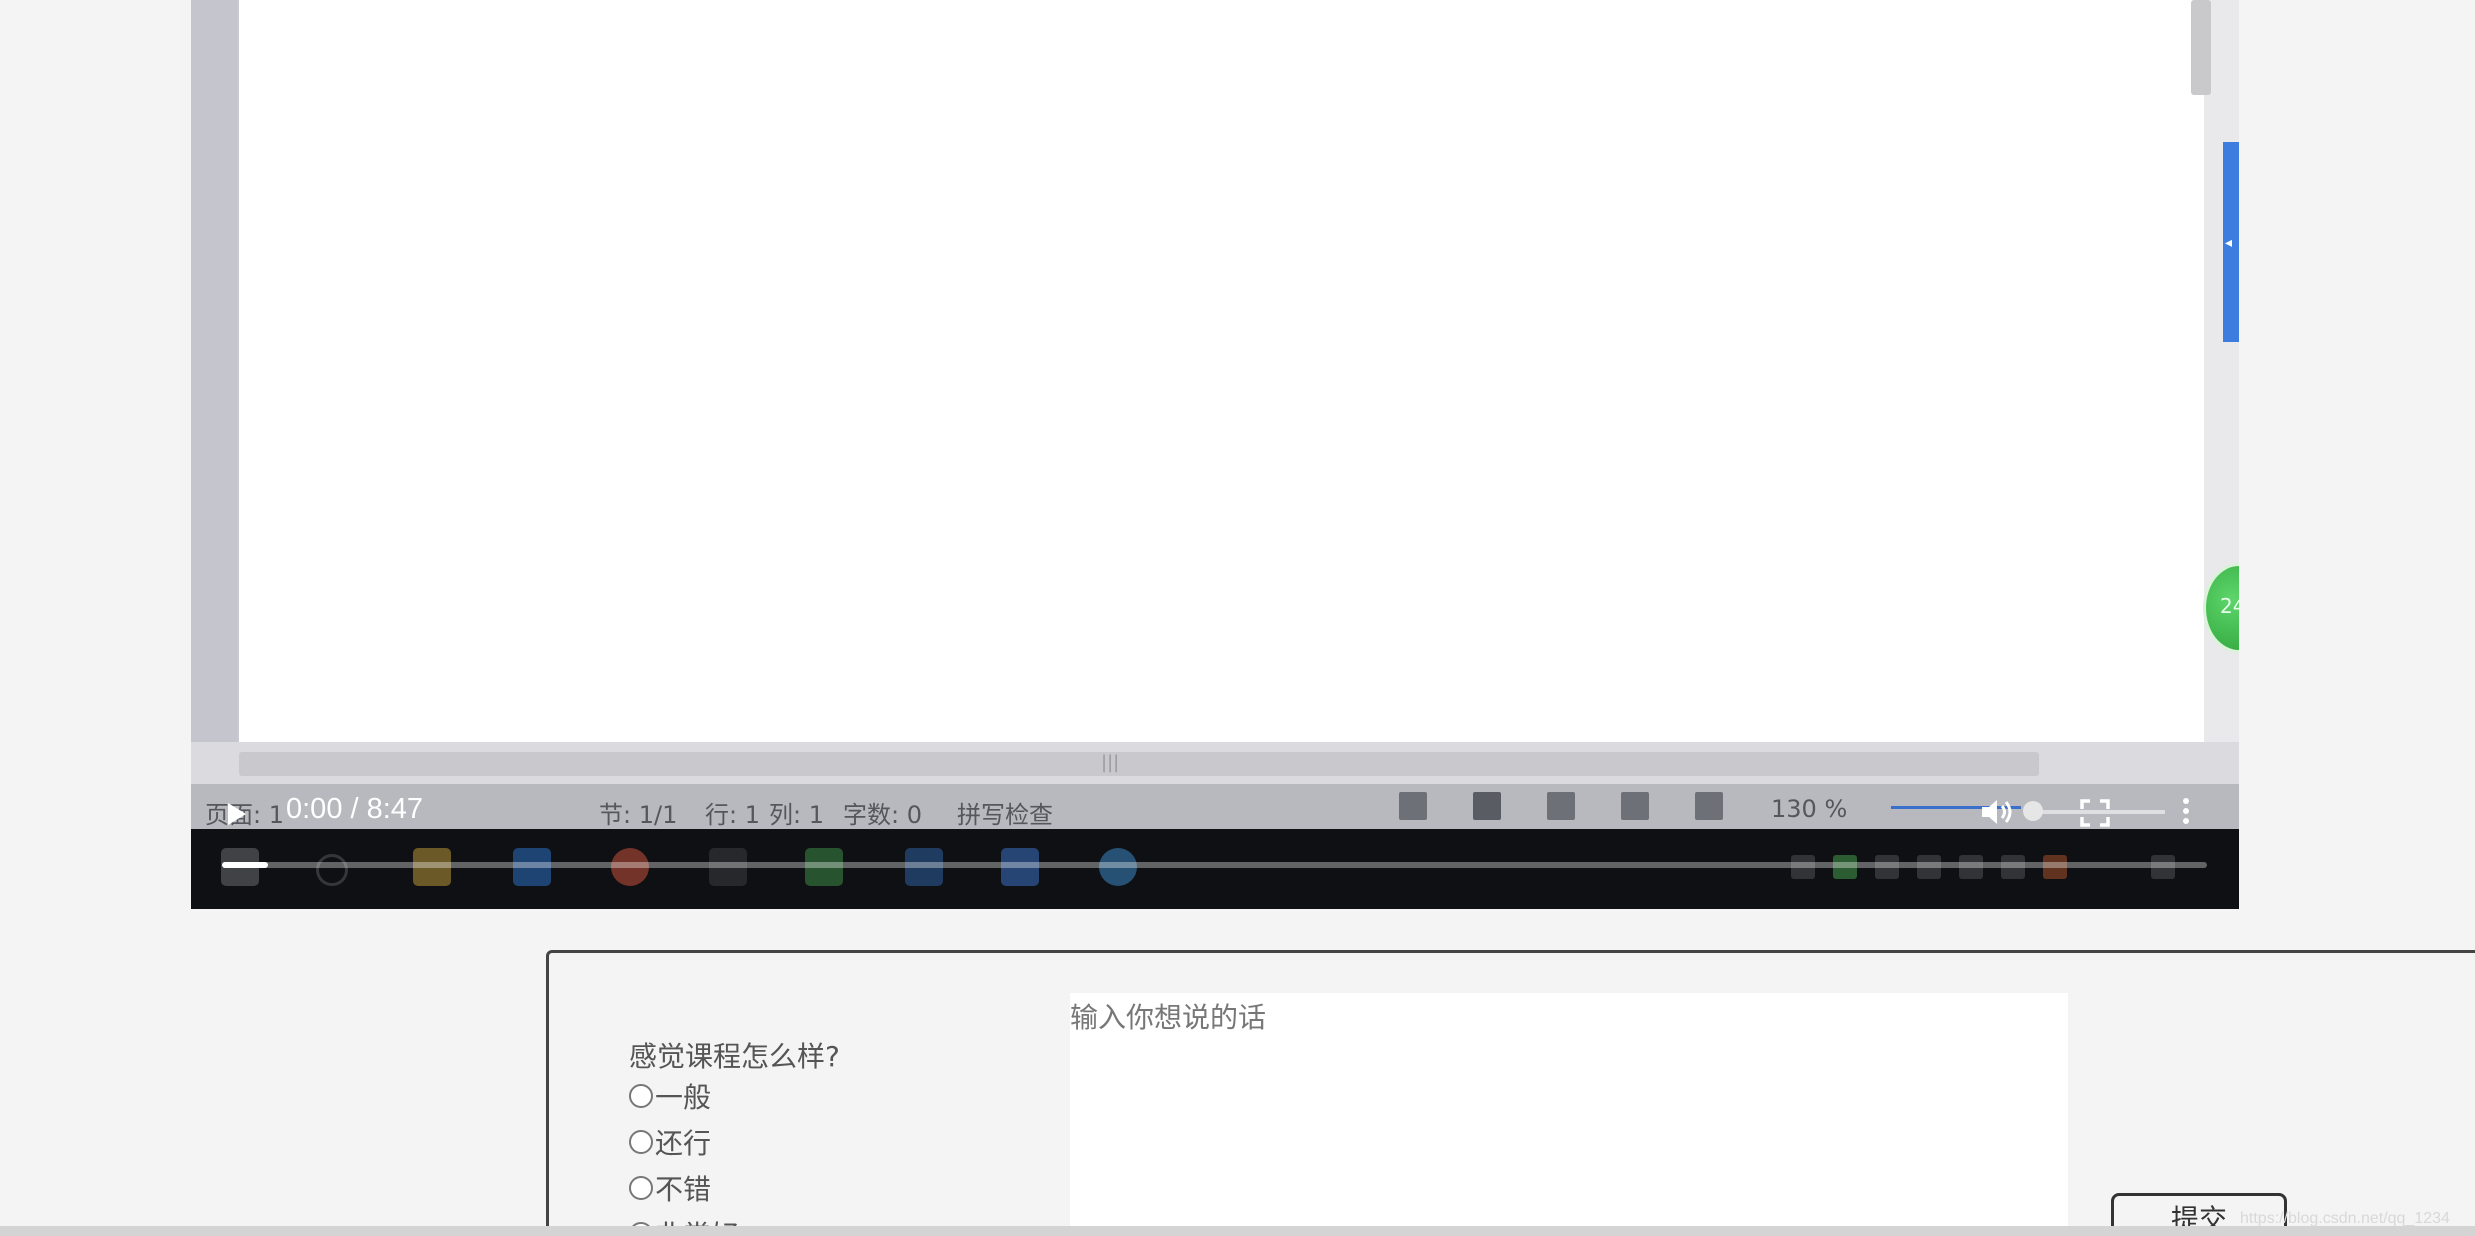 This screenshot has width=2475, height=1236. I want to click on status-section: 节: 1/1, so click(638, 815).